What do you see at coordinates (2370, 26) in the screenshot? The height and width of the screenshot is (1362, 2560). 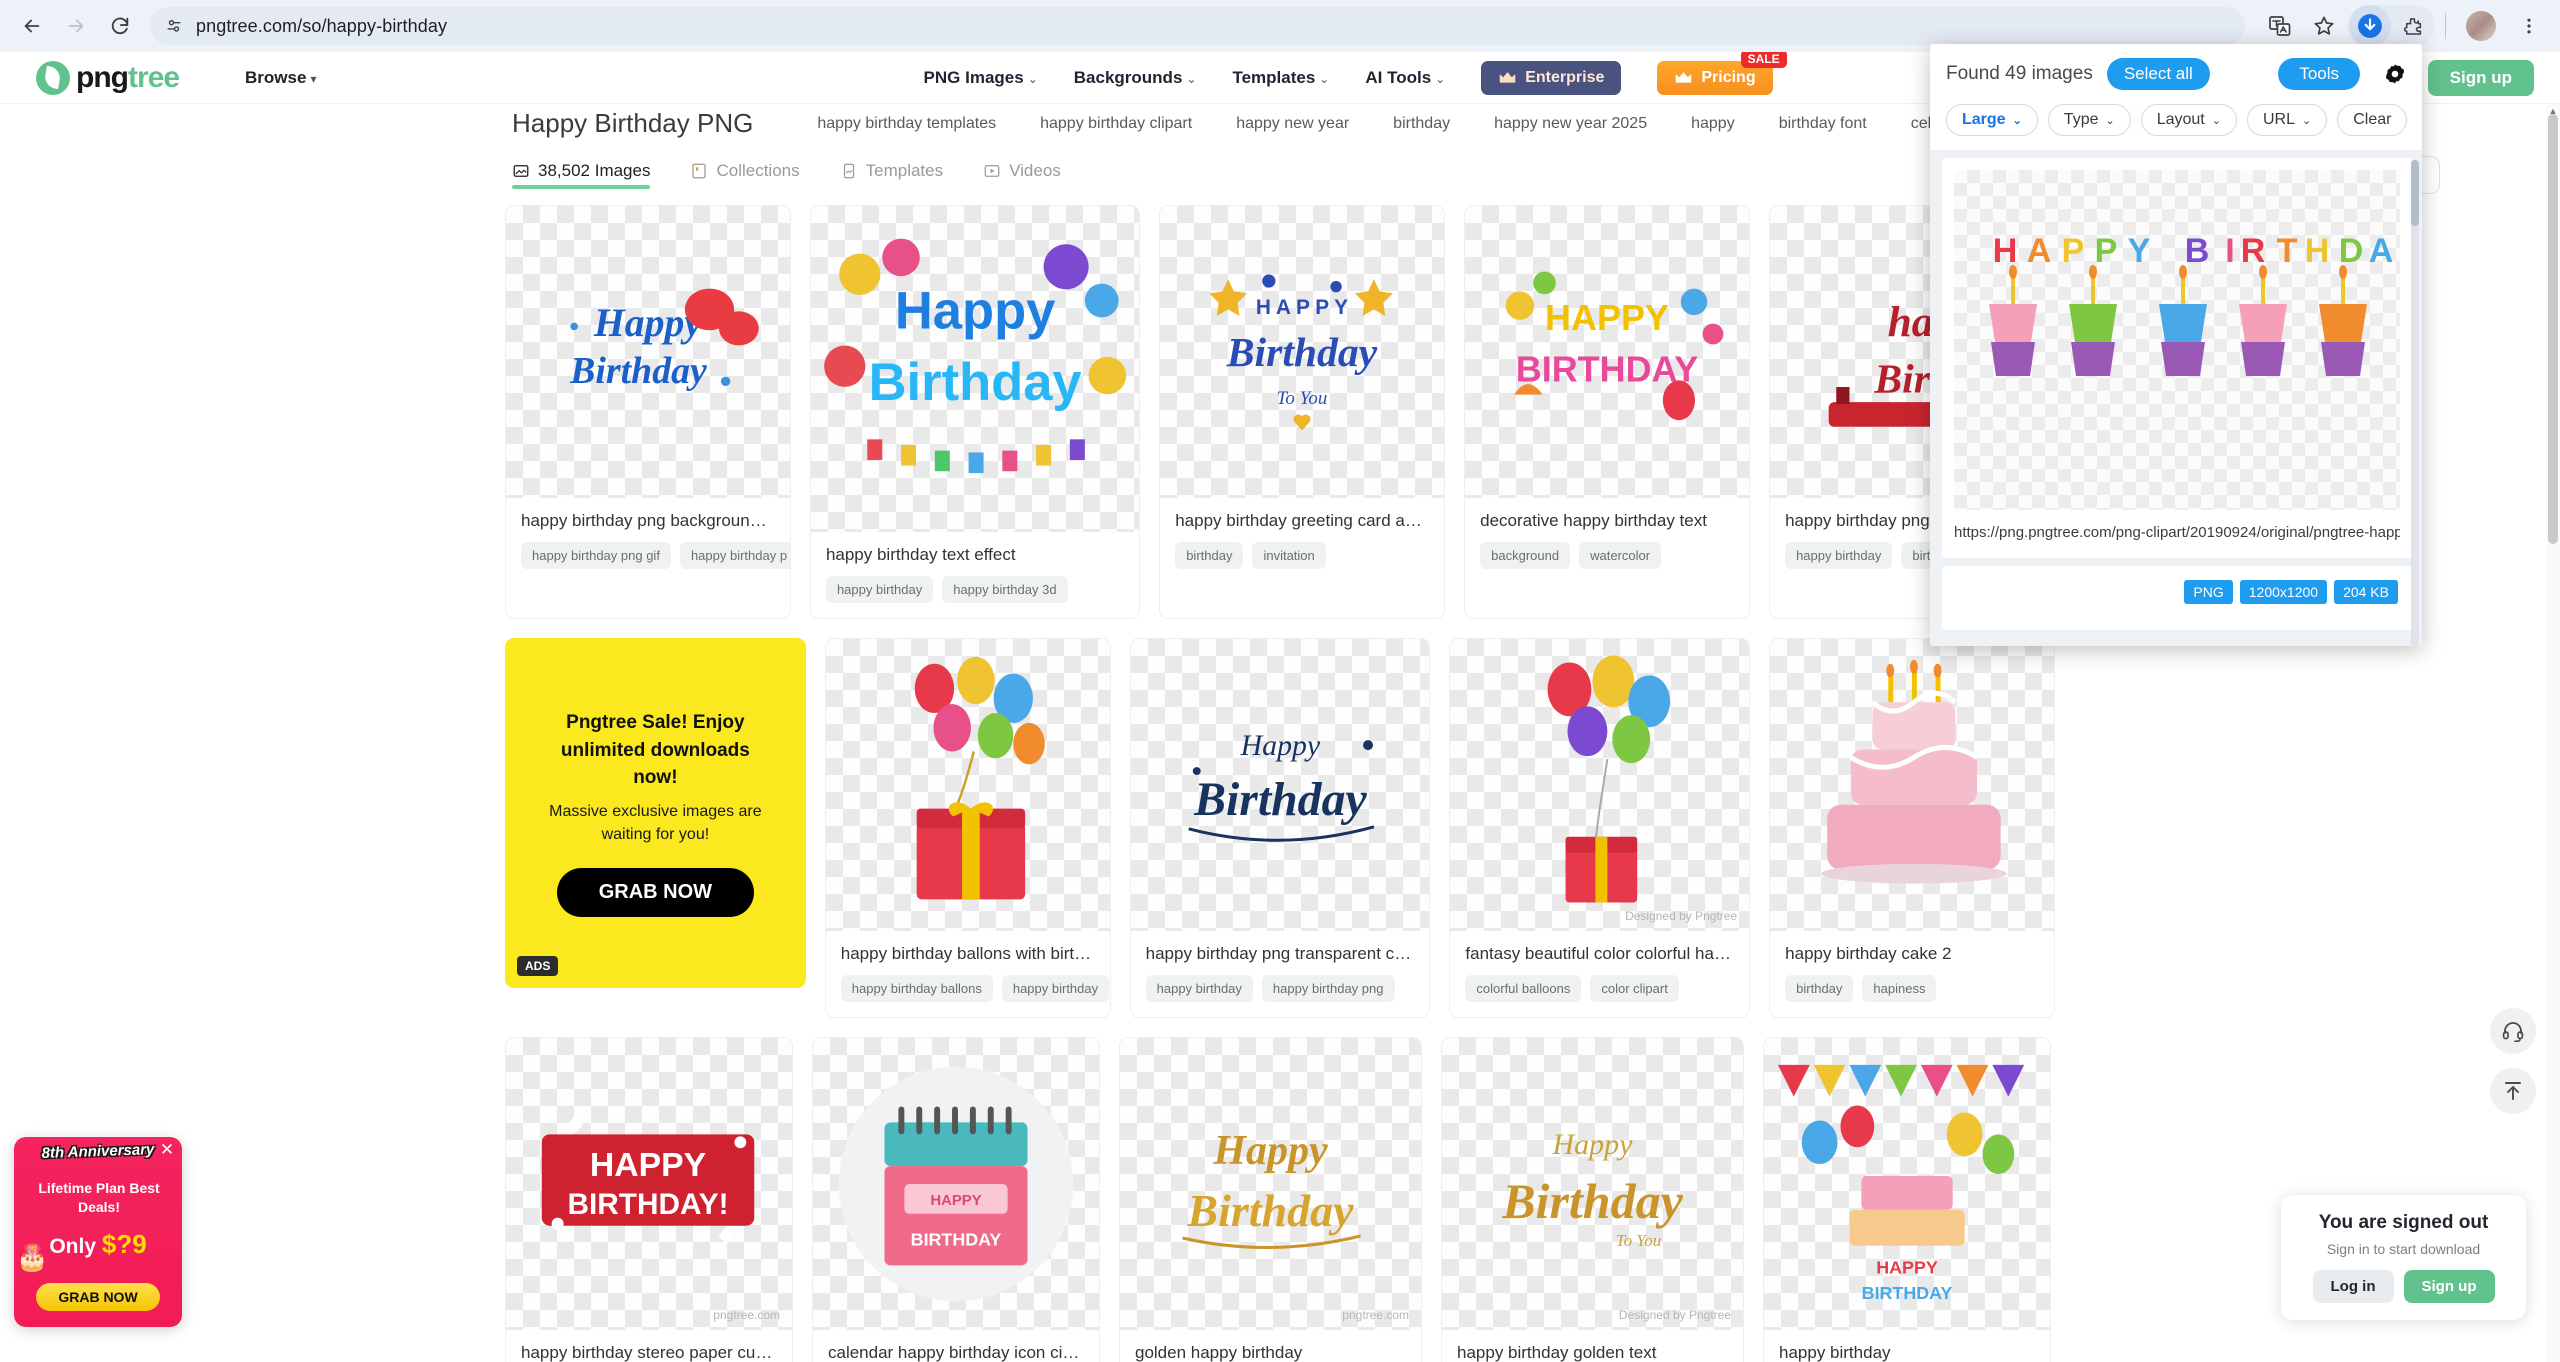 I see `image-downloader-extension-button` at bounding box center [2370, 26].